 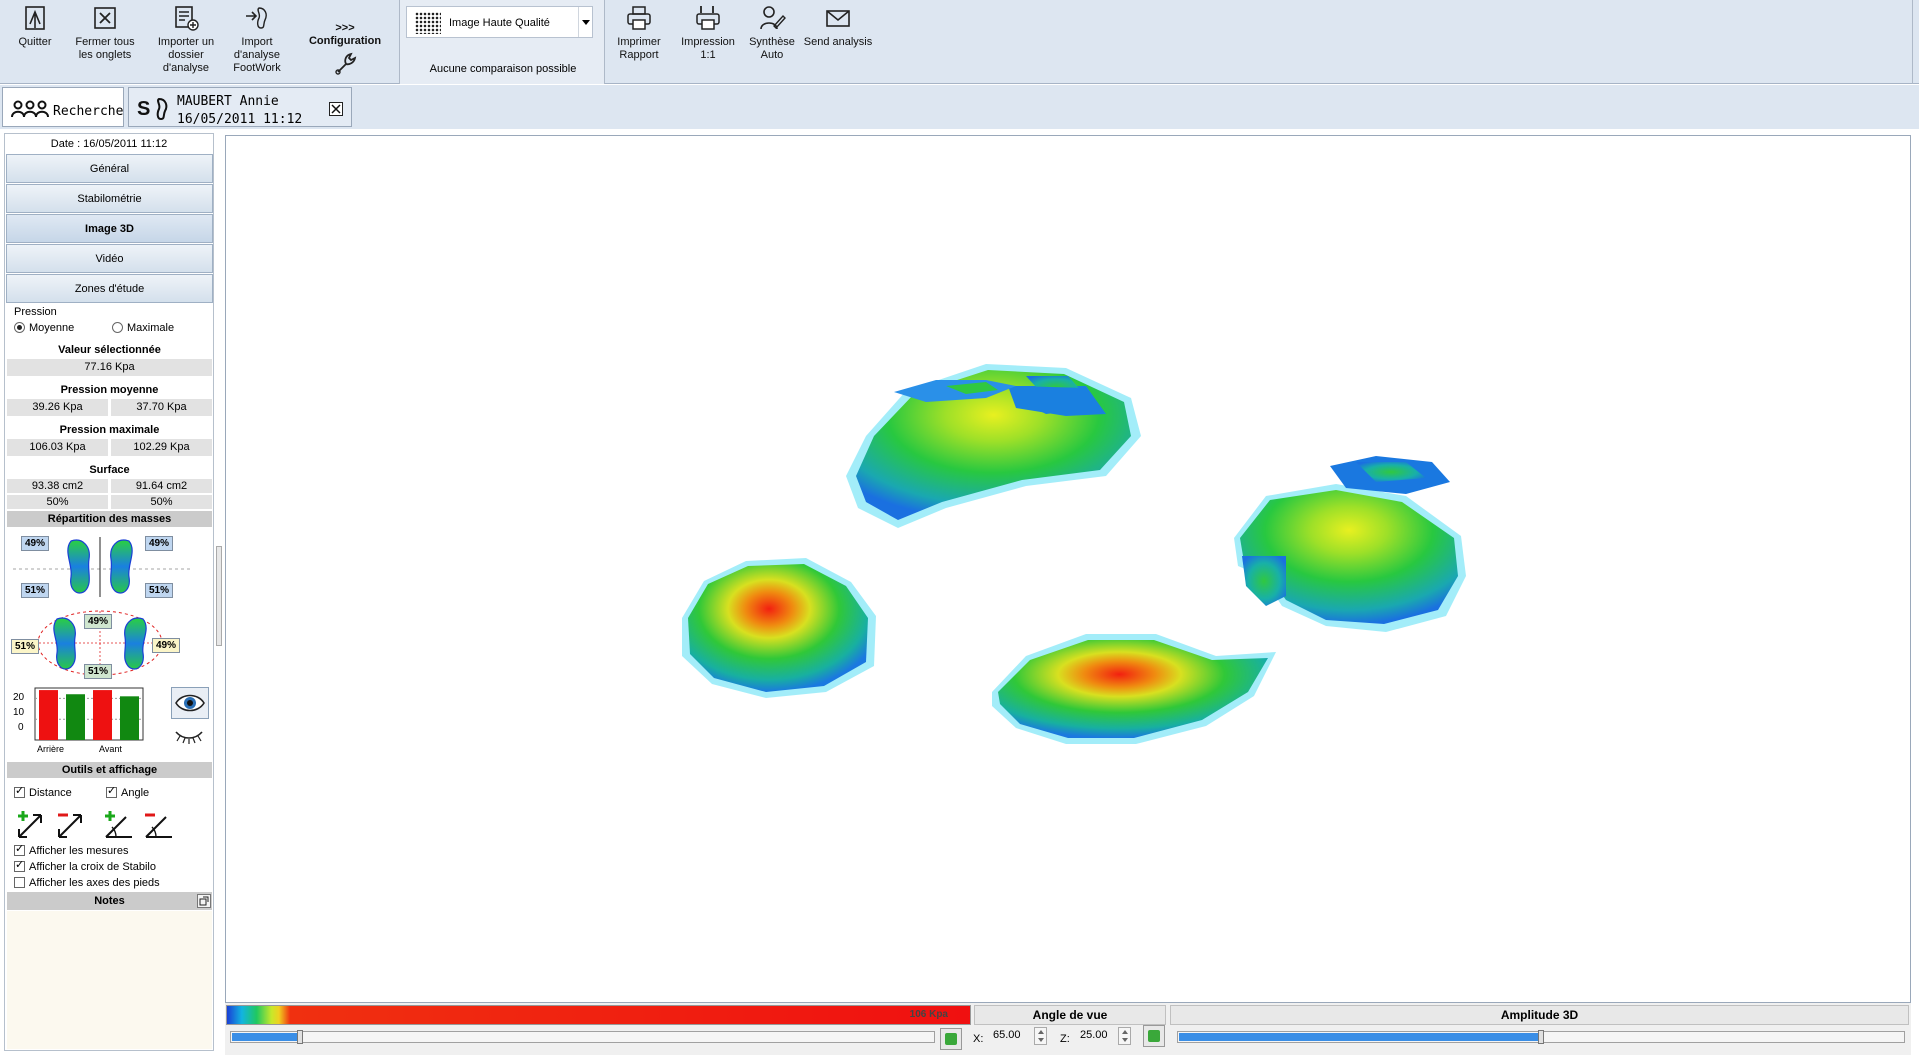 What do you see at coordinates (35, 543) in the screenshot?
I see `rep-top-left: 49%` at bounding box center [35, 543].